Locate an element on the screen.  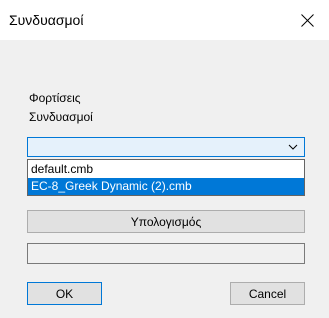
close-icon is located at coordinates (307, 20).